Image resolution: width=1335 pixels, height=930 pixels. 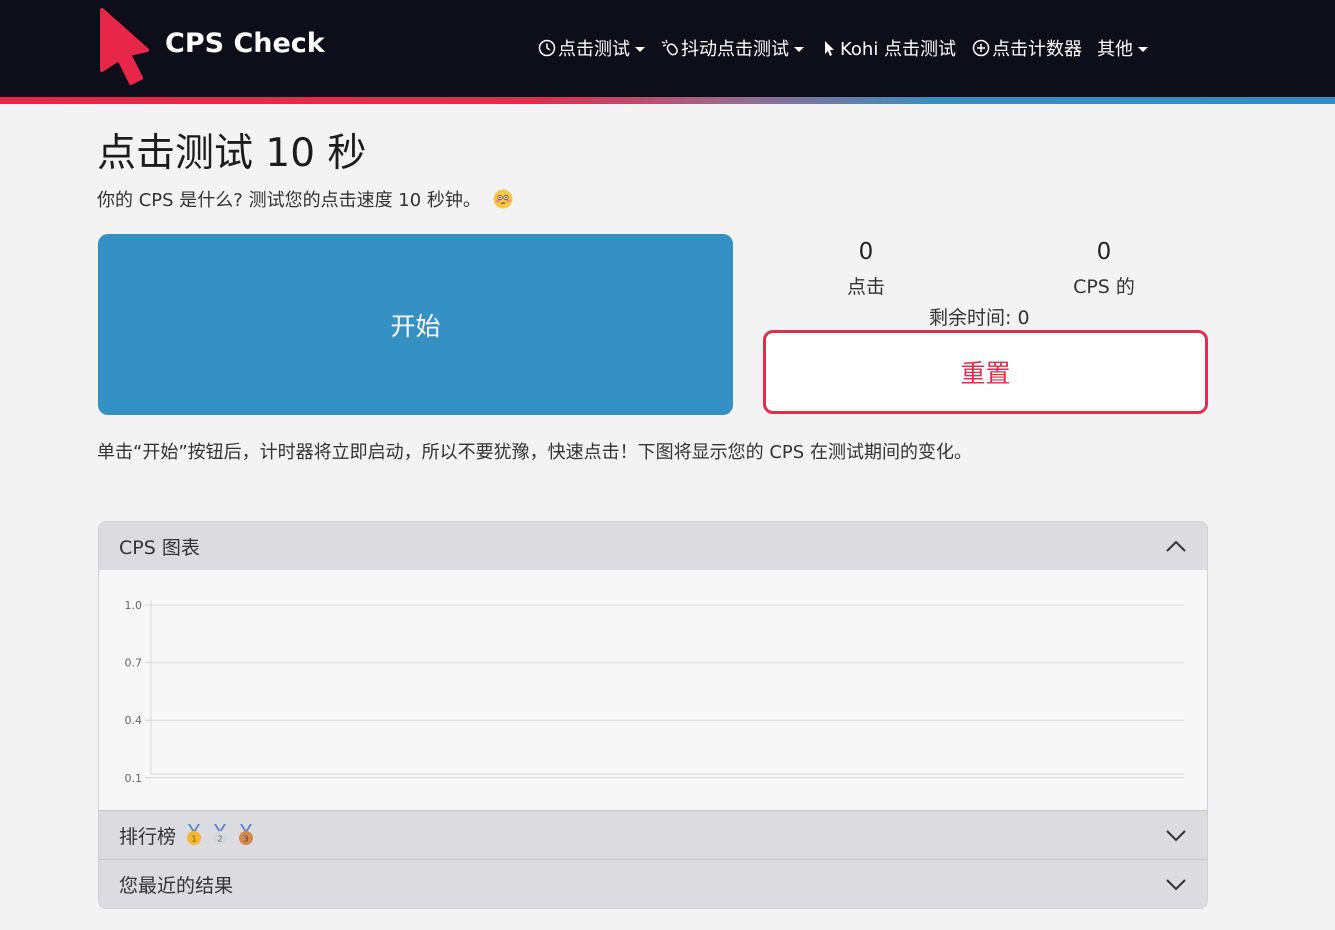 I want to click on cursor-icon, so click(x=829, y=48).